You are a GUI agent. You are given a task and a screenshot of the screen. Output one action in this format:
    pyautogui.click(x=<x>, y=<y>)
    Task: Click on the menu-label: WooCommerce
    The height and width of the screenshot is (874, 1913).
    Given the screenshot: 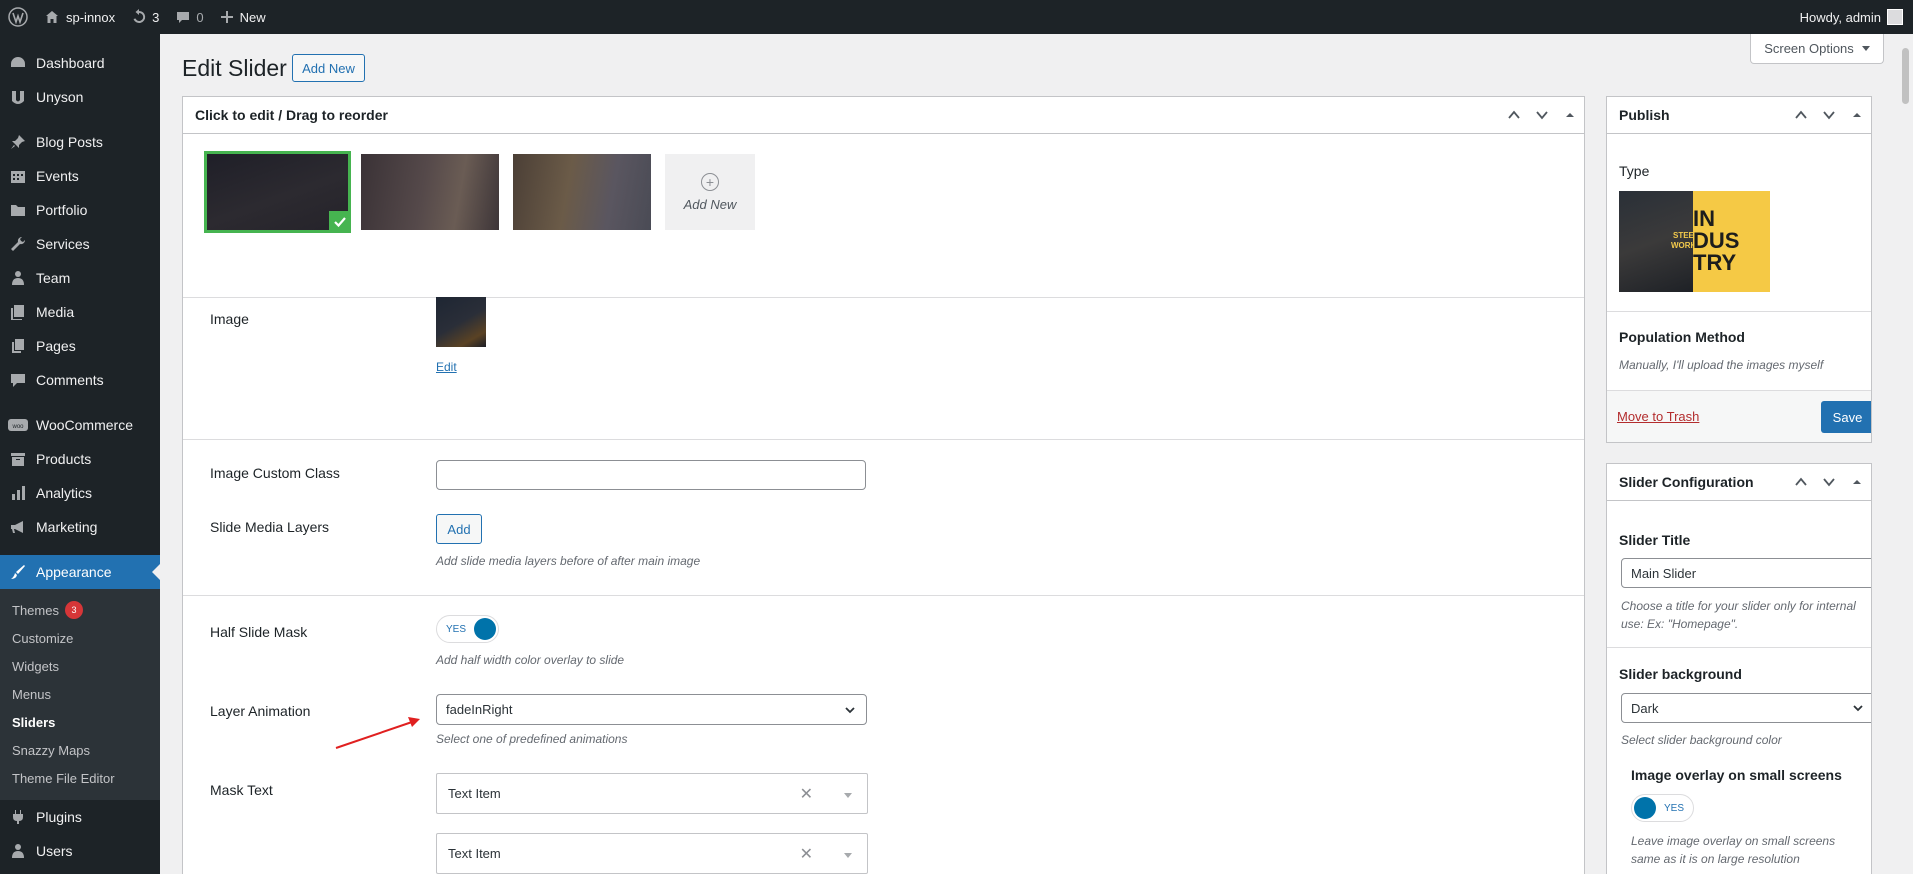 What is the action you would take?
    pyautogui.click(x=84, y=425)
    